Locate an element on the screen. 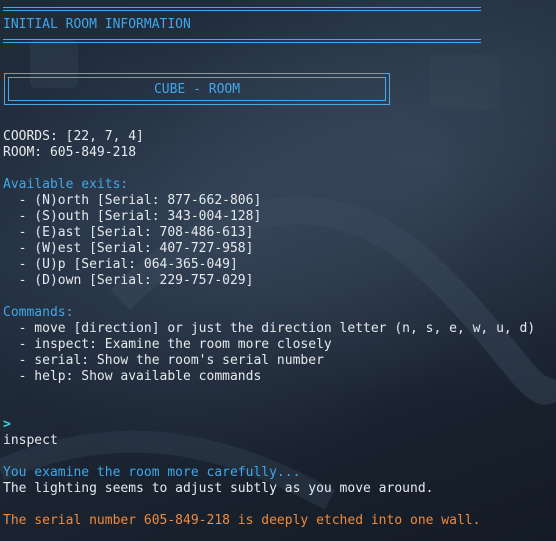 This screenshot has height=541, width=556. exits-heading: Available exits: is located at coordinates (66, 184).